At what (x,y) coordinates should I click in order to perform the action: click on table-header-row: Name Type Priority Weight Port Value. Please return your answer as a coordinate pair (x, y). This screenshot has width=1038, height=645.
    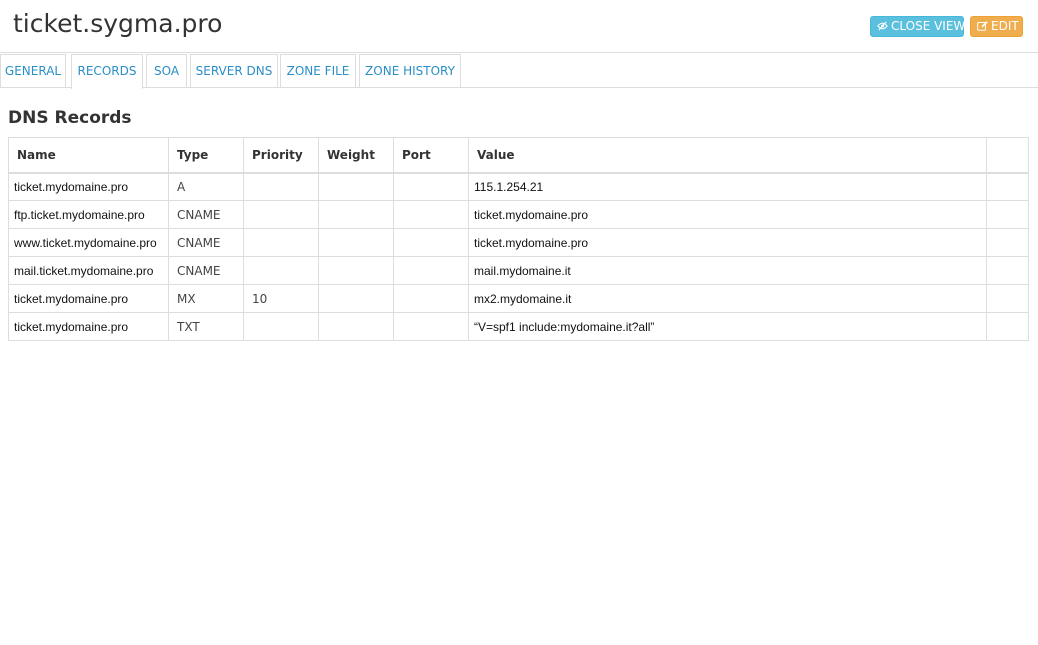
    Looking at the image, I should click on (518, 155).